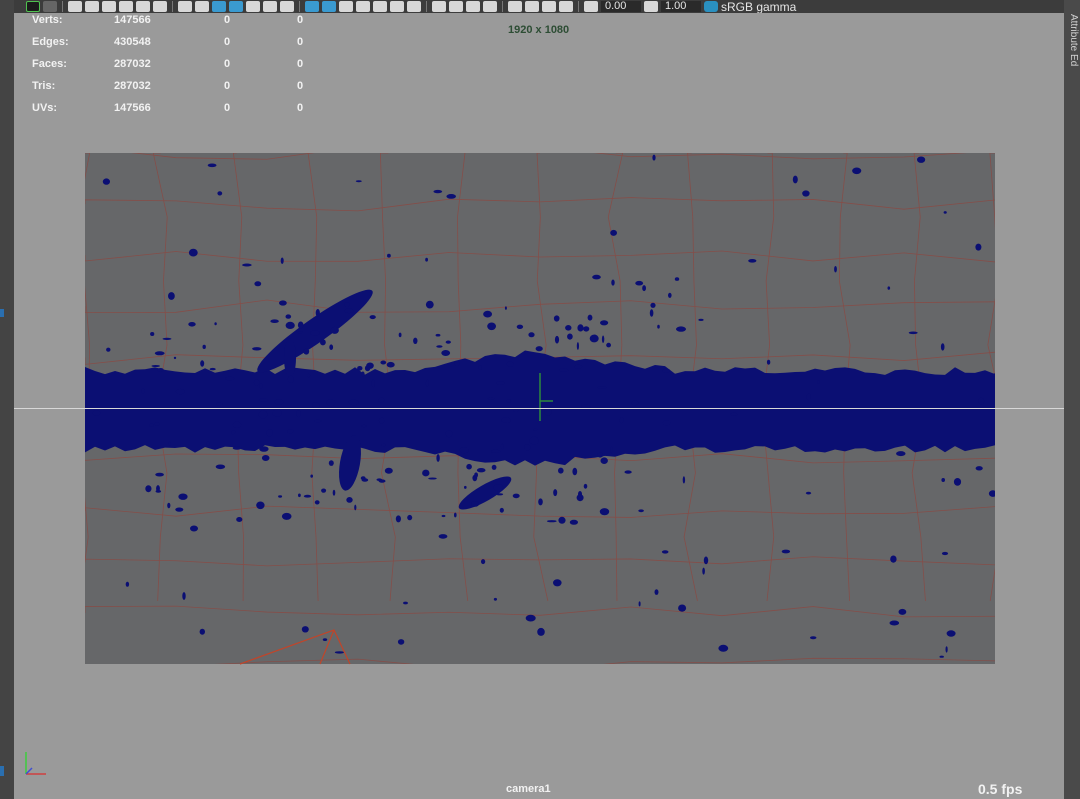 The image size is (1080, 799). I want to click on isolate-icon, so click(515, 6).